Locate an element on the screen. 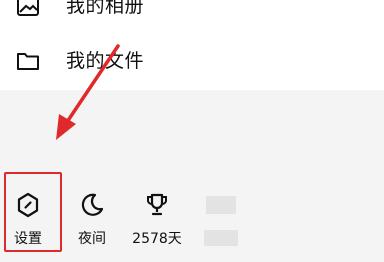 The image size is (384, 262). checkin-days-button: 2578天 is located at coordinates (157, 219).